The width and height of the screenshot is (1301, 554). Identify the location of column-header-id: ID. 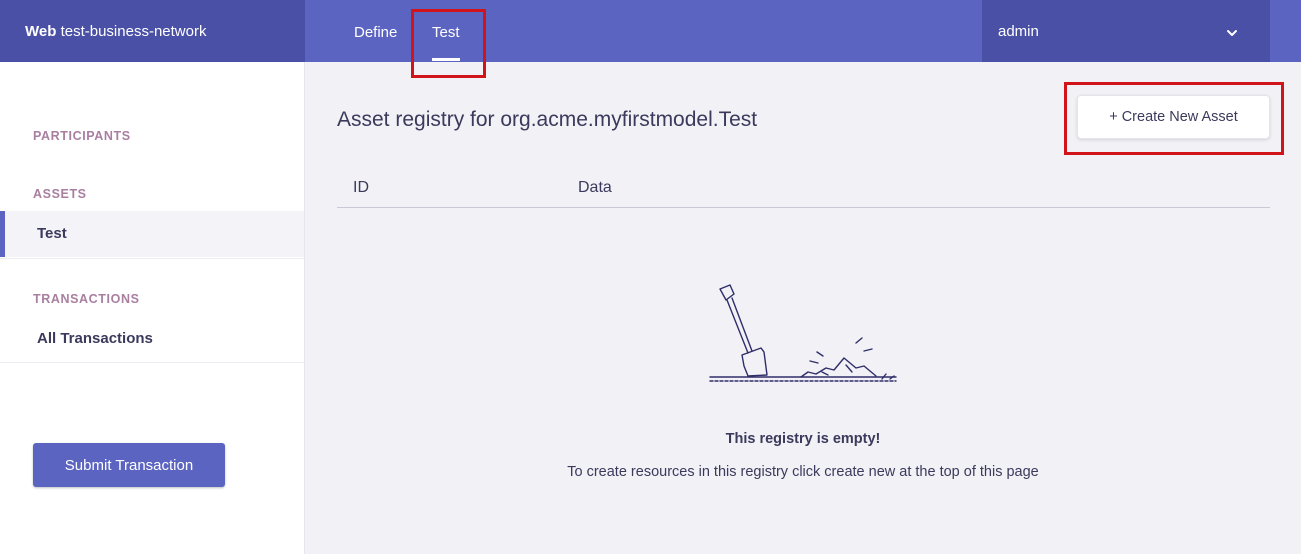
(361, 188).